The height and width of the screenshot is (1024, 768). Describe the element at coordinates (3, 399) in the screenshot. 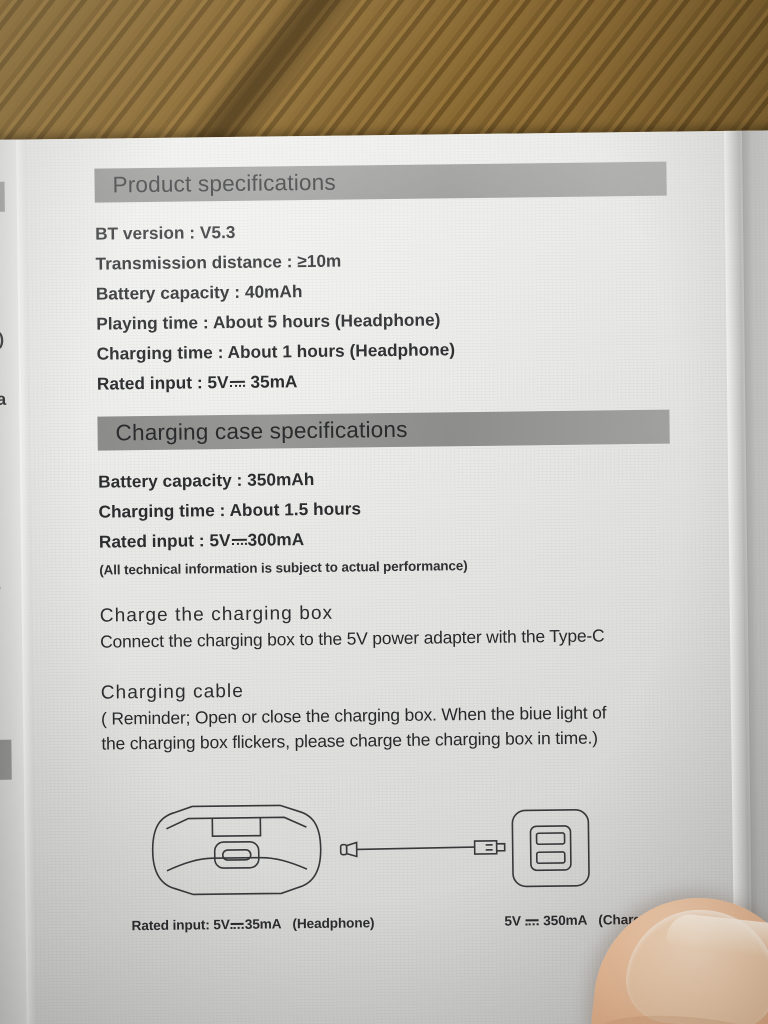

I see `gutter-fragment-ea: ea` at that location.